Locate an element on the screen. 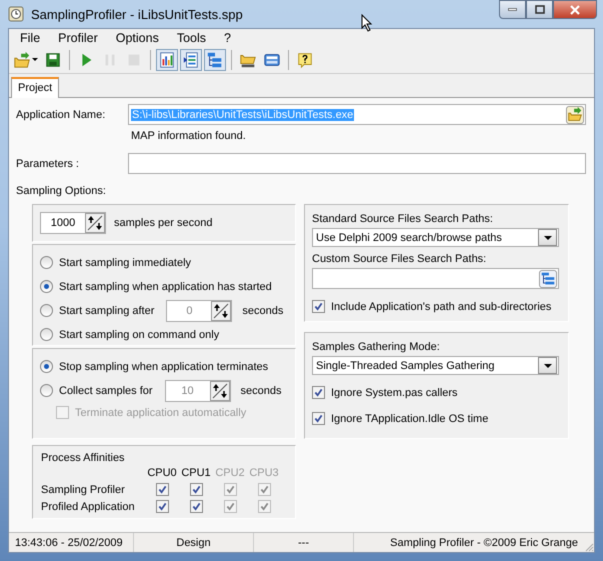 The height and width of the screenshot is (561, 603). help-icon is located at coordinates (305, 60).